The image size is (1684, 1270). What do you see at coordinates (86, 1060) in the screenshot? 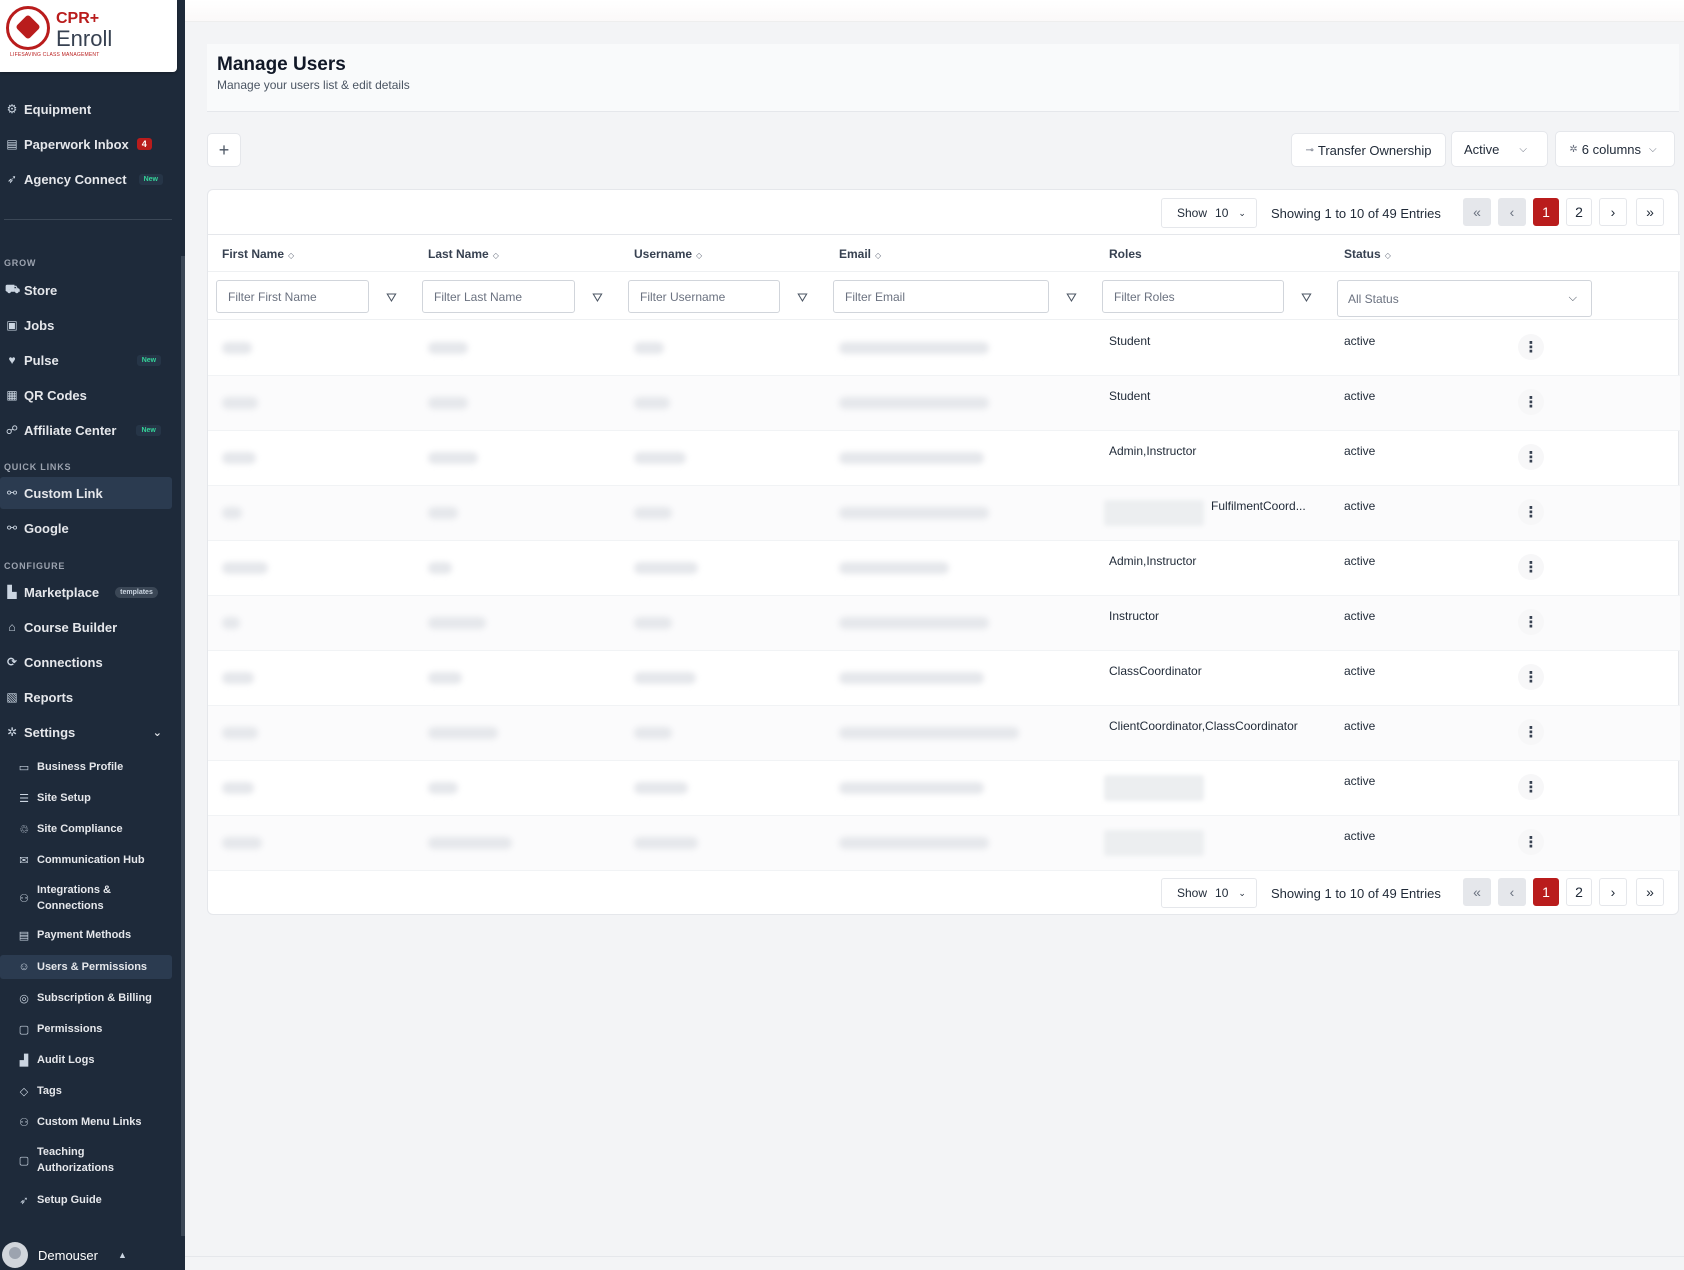
I see `settings-item-audit-logs: ▟ Audit Logs` at bounding box center [86, 1060].